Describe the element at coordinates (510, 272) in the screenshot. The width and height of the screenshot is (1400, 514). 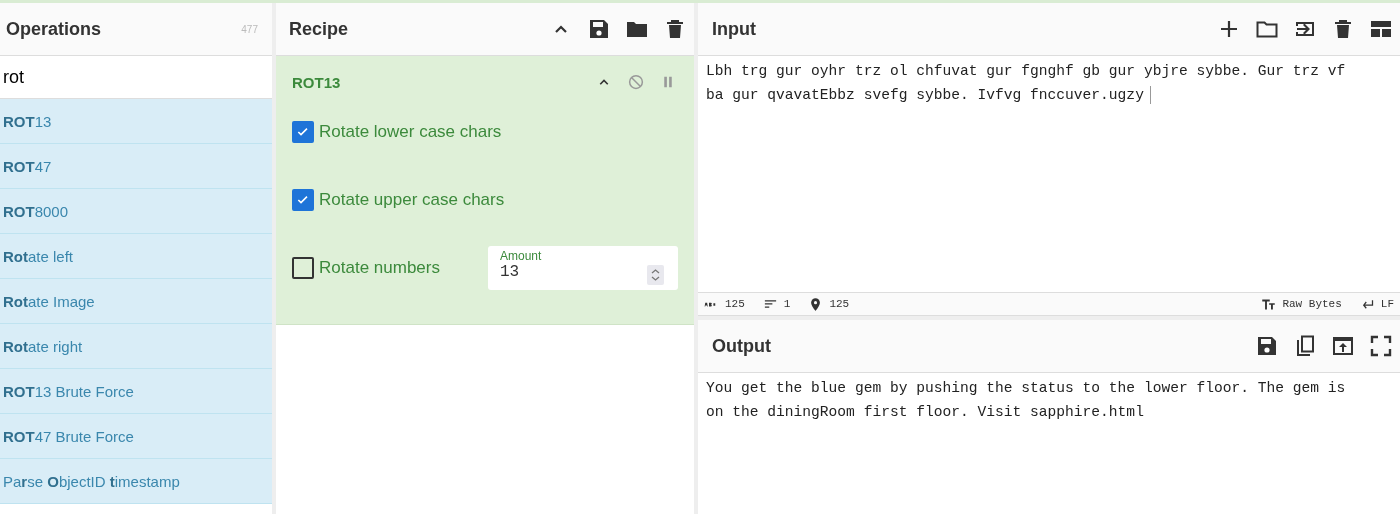
I see `field-value: 13` at that location.